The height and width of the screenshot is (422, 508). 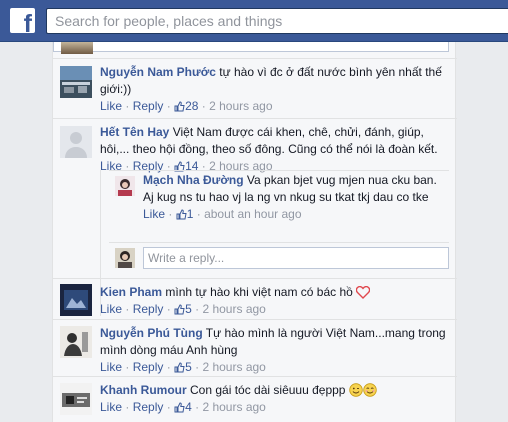 I want to click on like-count: 28, so click(x=188, y=106).